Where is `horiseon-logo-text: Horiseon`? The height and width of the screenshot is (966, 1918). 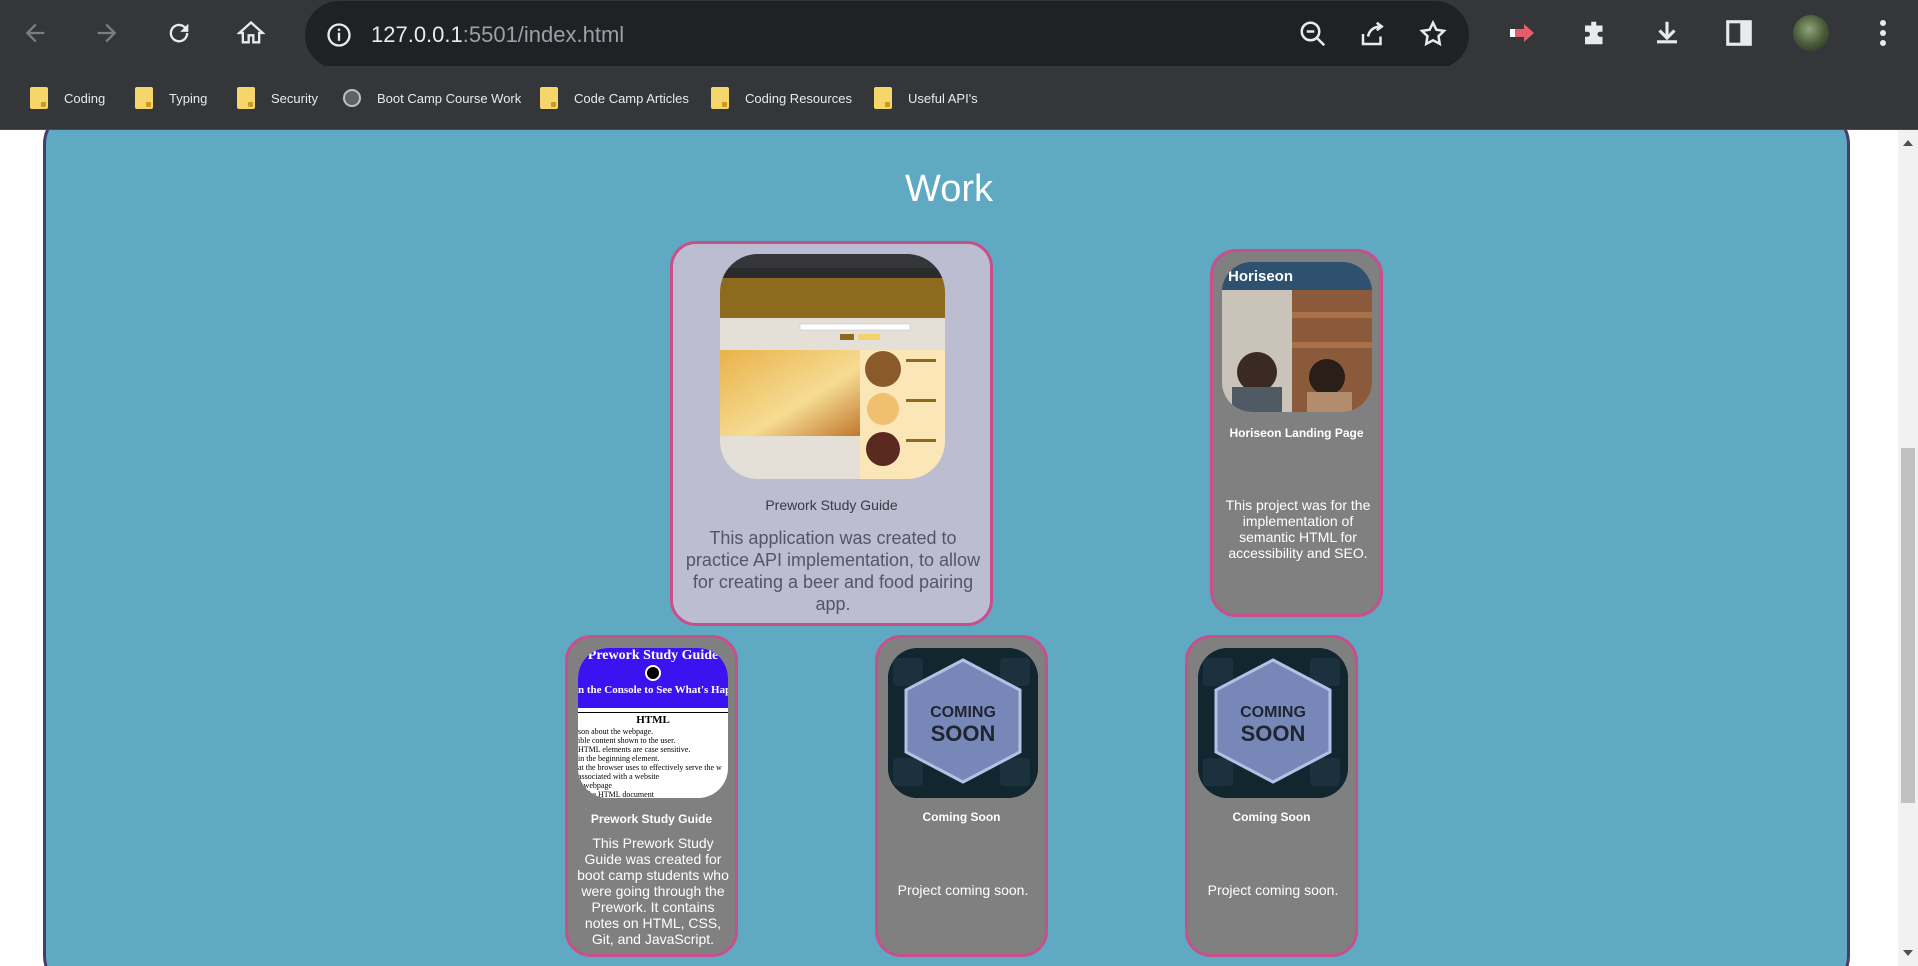
horiseon-logo-text: Horiseon is located at coordinates (1261, 276).